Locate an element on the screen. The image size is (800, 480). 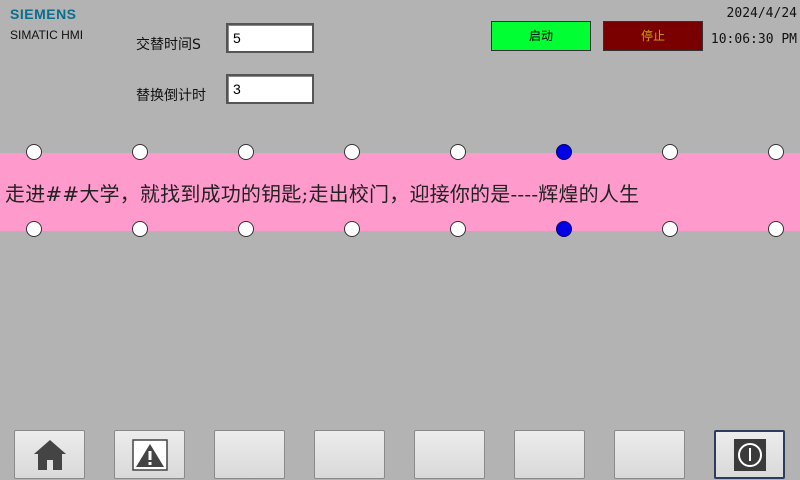
swap-countdown-field: 3 is located at coordinates (270, 89).